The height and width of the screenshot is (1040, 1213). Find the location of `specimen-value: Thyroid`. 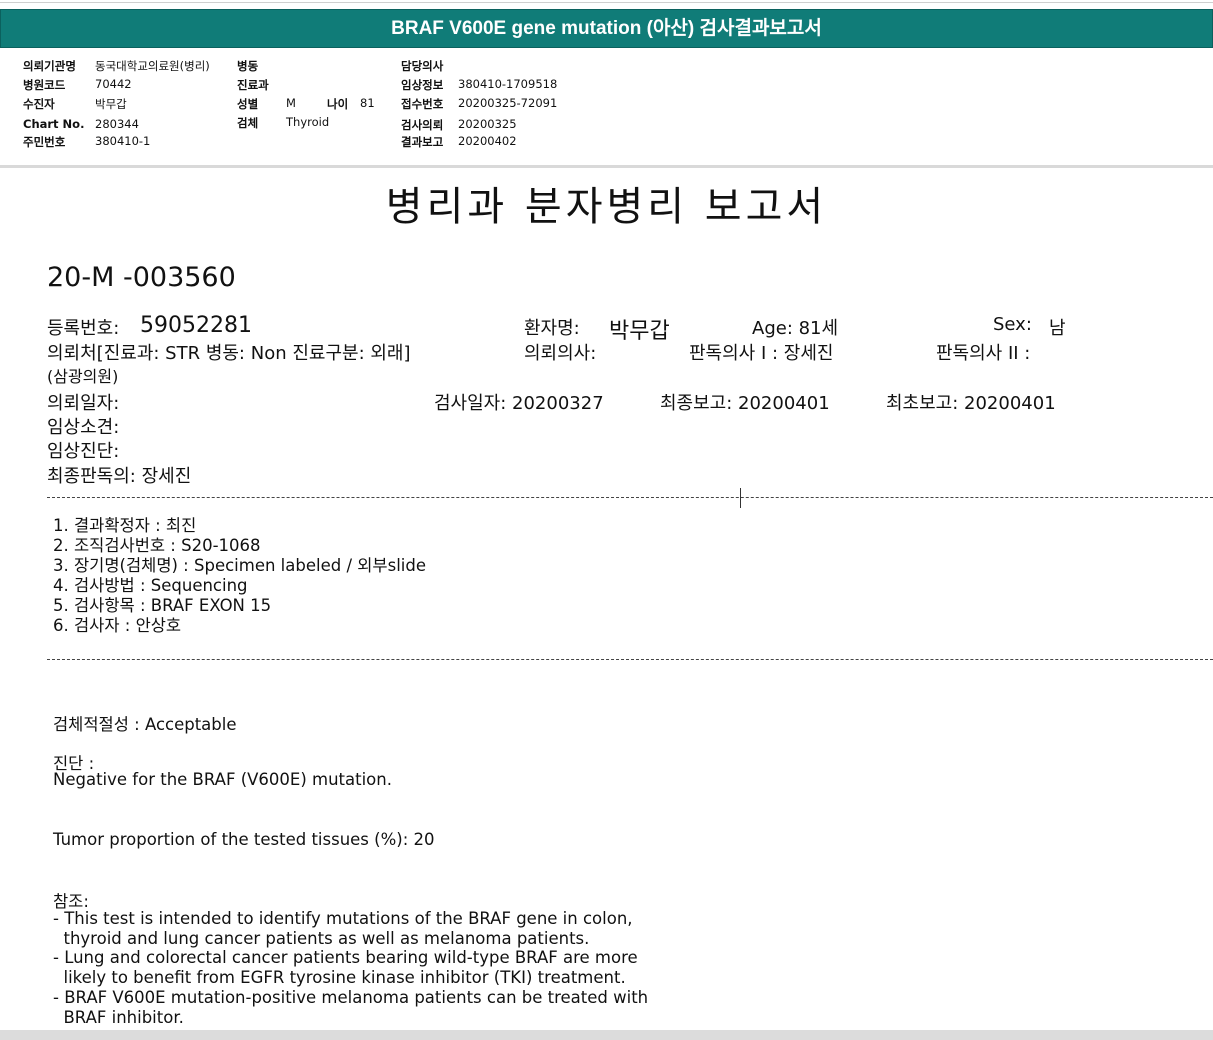

specimen-value: Thyroid is located at coordinates (308, 122).